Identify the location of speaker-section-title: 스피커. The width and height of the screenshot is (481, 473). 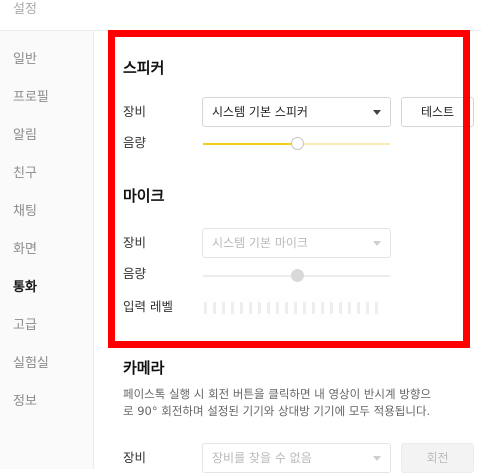
(144, 68).